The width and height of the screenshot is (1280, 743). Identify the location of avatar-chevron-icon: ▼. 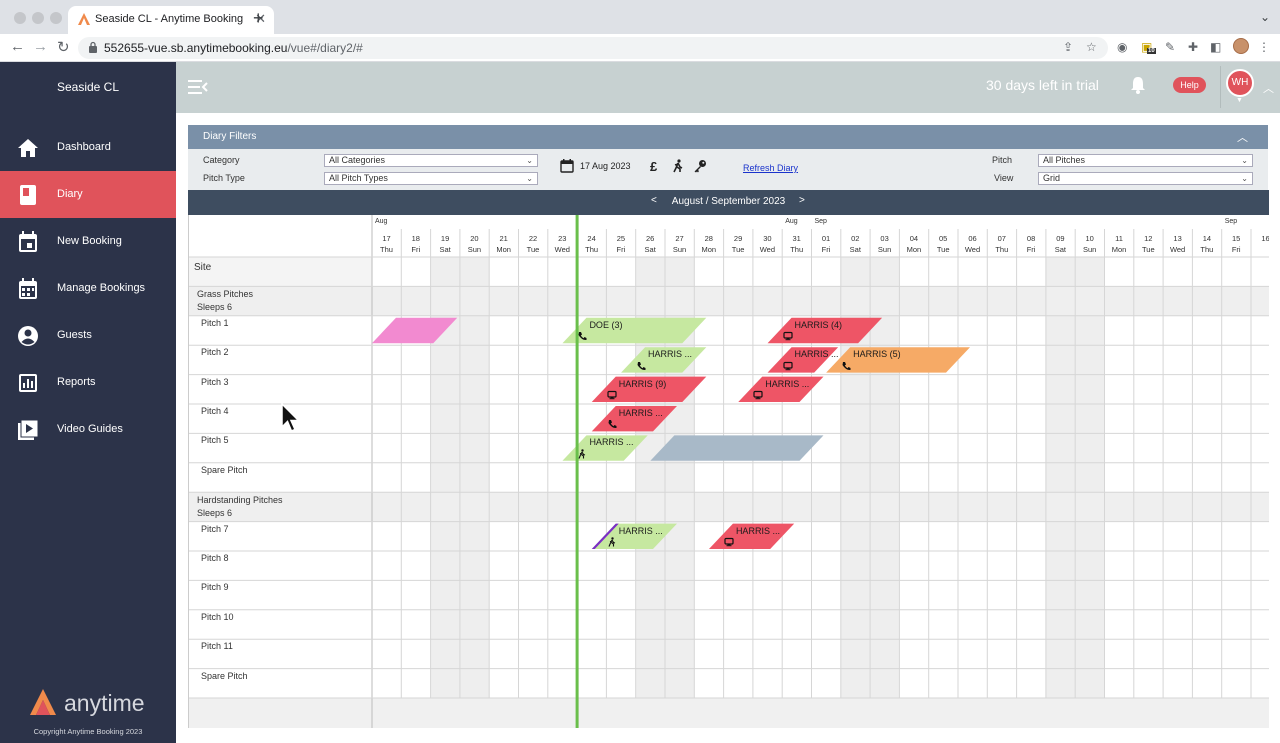
(1239, 100).